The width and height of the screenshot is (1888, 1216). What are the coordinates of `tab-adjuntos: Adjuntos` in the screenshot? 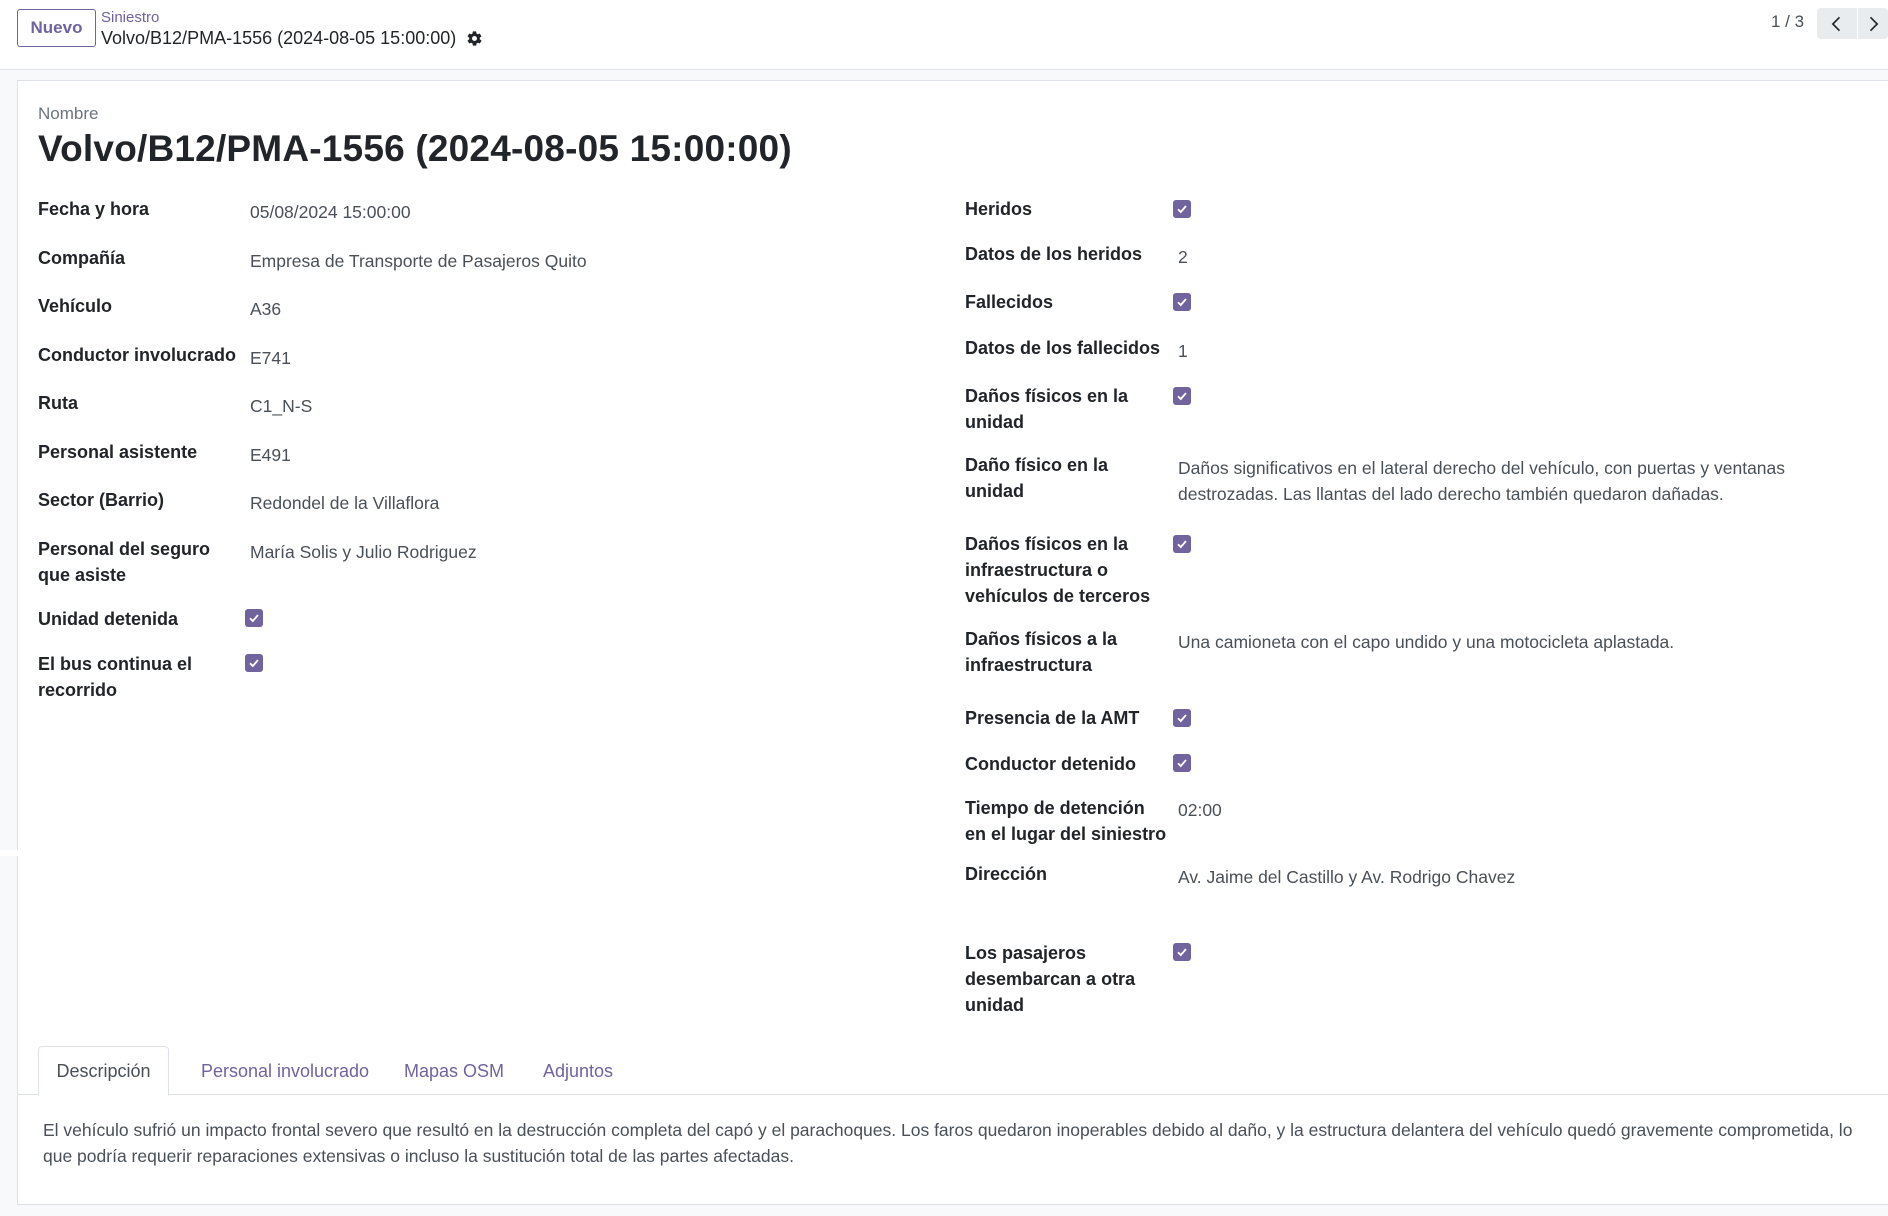 It's located at (578, 1071).